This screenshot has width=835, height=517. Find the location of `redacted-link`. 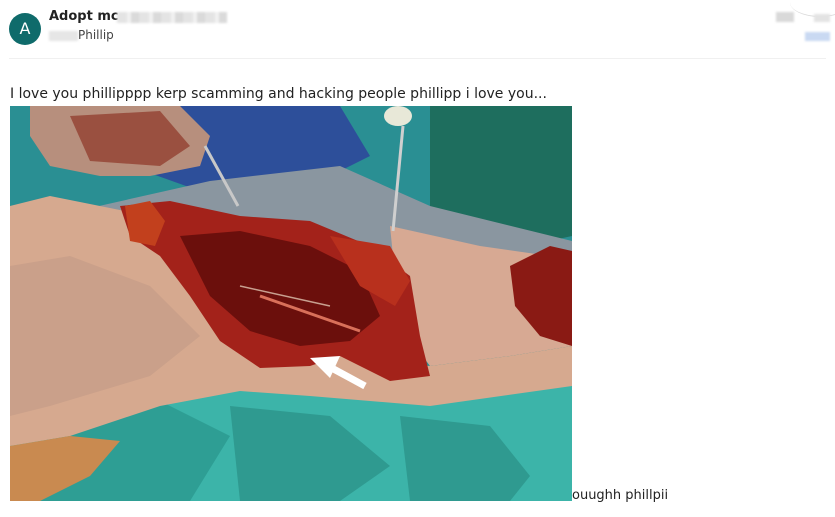

redacted-link is located at coordinates (817, 36).